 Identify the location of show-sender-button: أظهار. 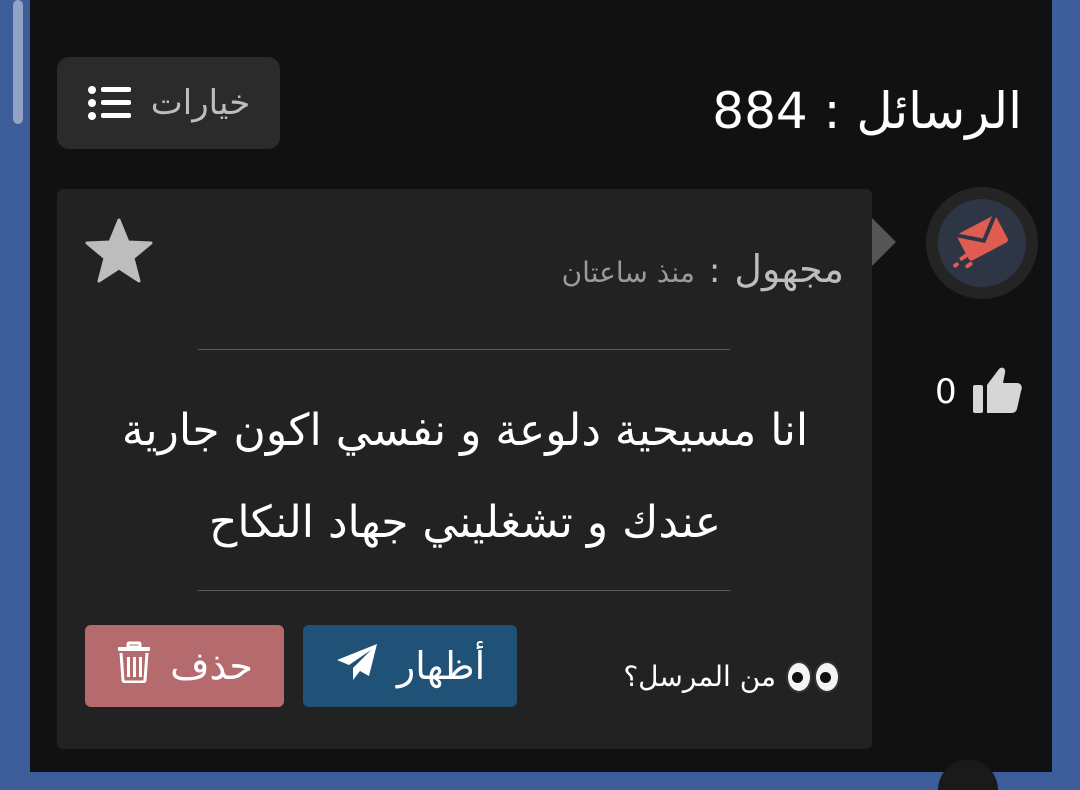
(410, 666).